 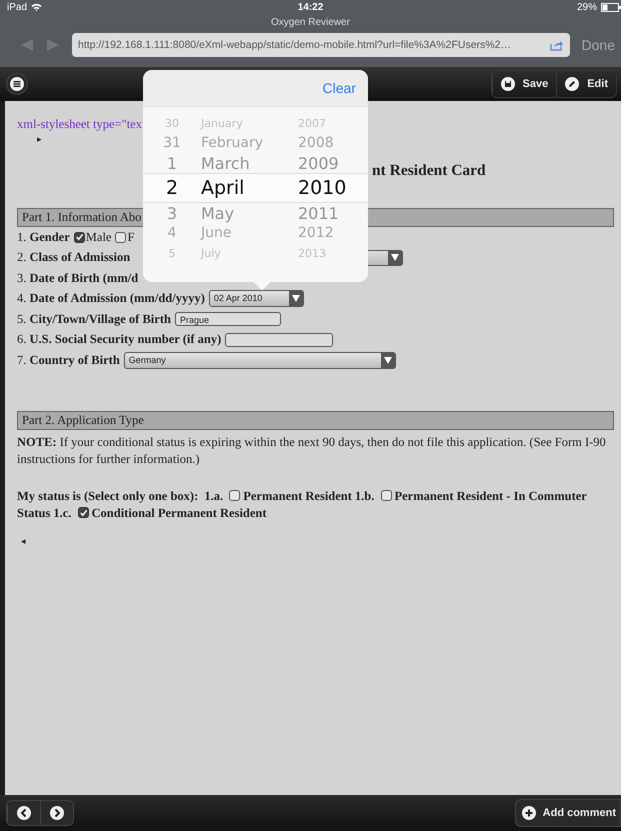 I want to click on field-label: 5. City/Town/Village of Birth, so click(x=94, y=319).